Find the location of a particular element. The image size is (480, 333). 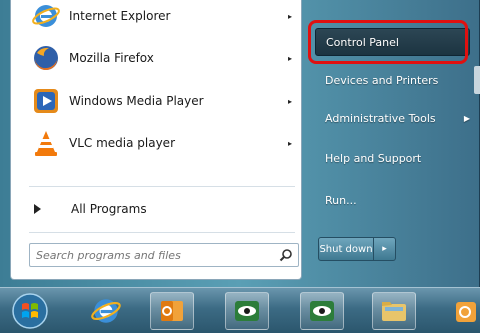

outlook-icon is located at coordinates (172, 311).